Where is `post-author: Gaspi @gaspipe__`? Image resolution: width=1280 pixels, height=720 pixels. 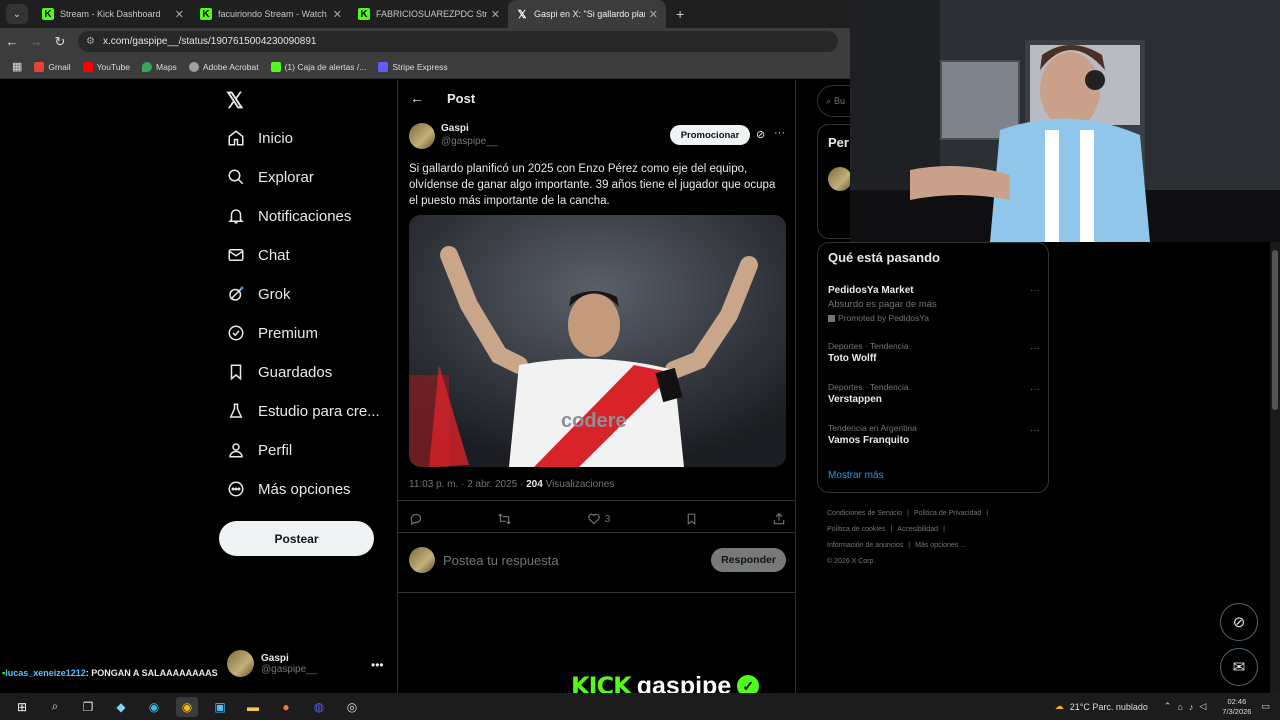 post-author: Gaspi @gaspipe__ is located at coordinates (453, 136).